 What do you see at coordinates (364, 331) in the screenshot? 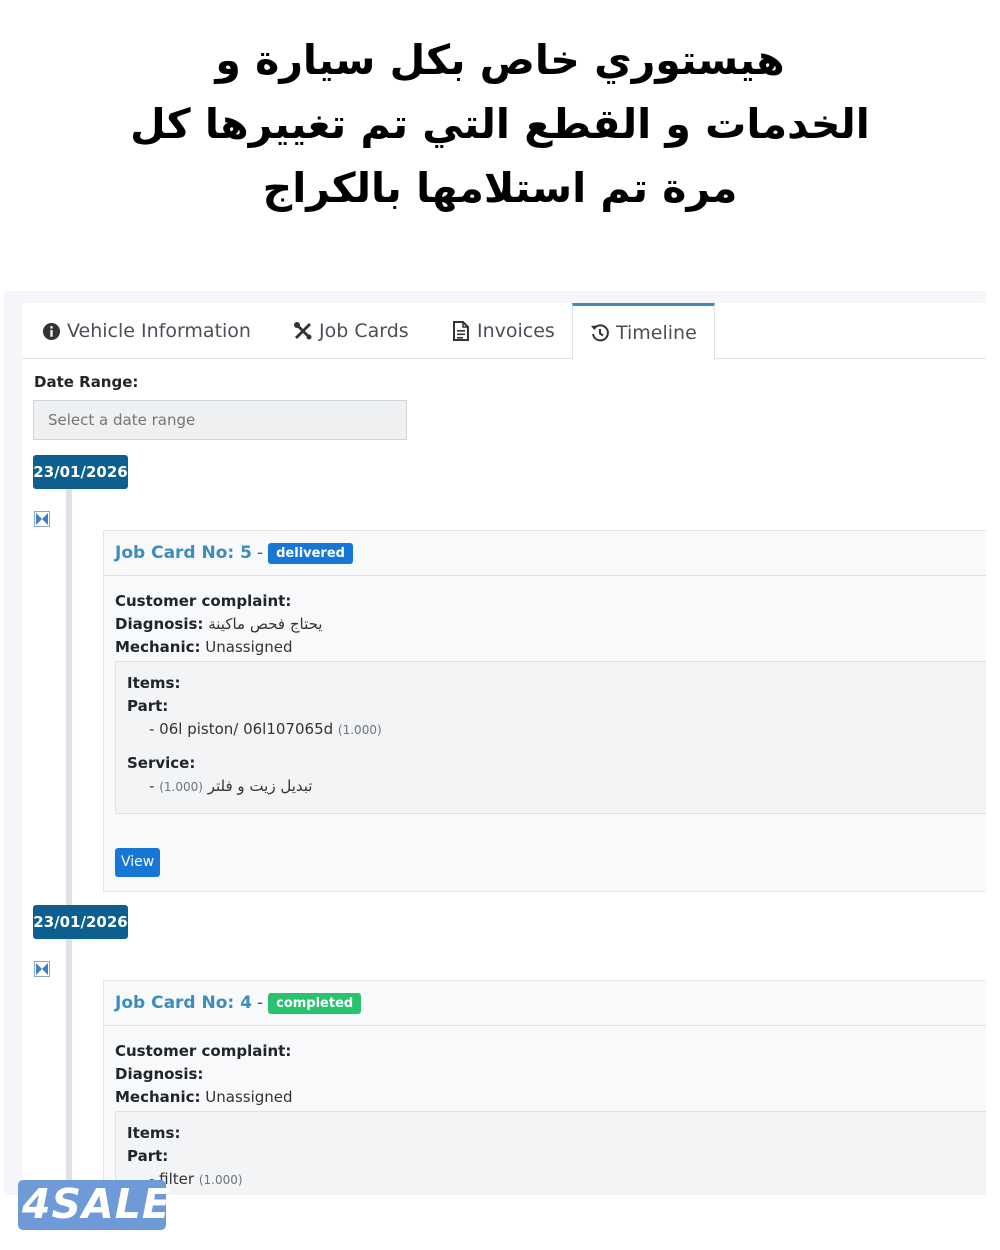
I see `tab-label: Job Cards` at bounding box center [364, 331].